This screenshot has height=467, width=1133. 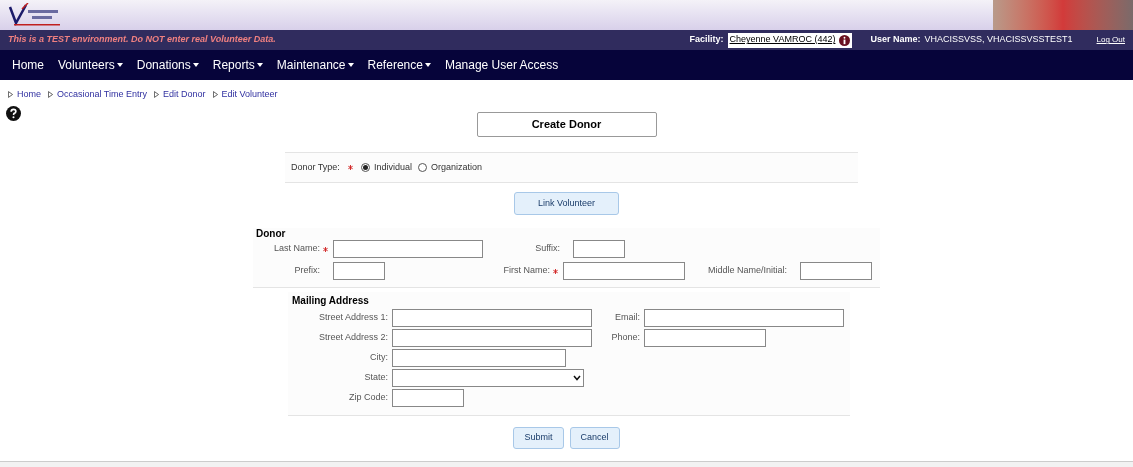 I want to click on radio-label: Individual, so click(x=392, y=167).